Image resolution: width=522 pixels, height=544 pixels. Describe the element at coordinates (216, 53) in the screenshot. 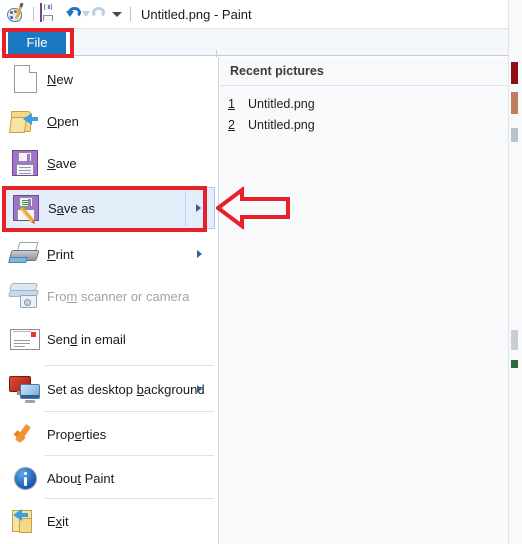

I see `ribbon-group-divider` at that location.